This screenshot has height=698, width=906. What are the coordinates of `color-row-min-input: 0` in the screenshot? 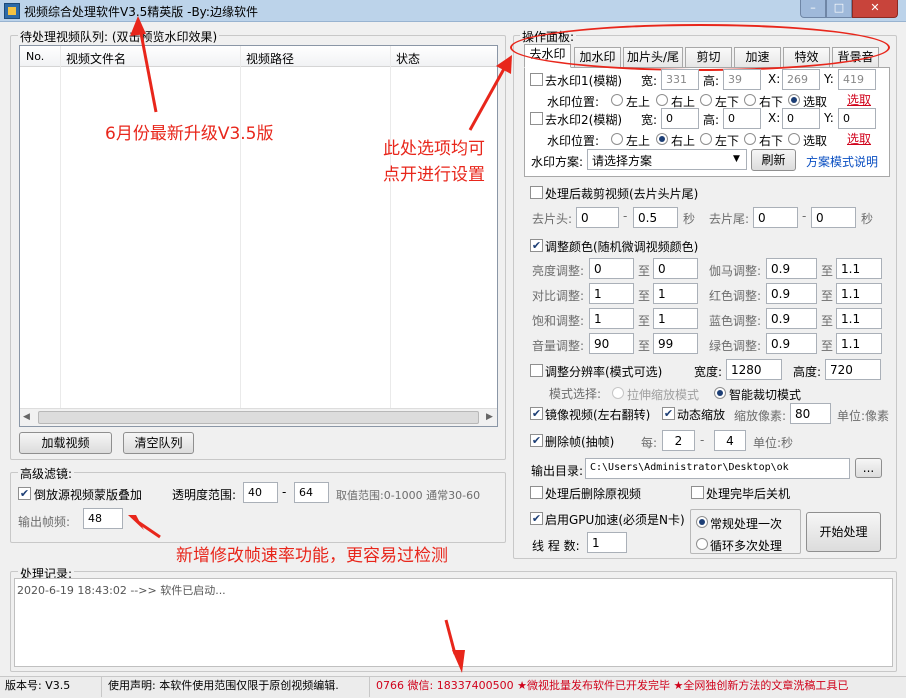 It's located at (611, 268).